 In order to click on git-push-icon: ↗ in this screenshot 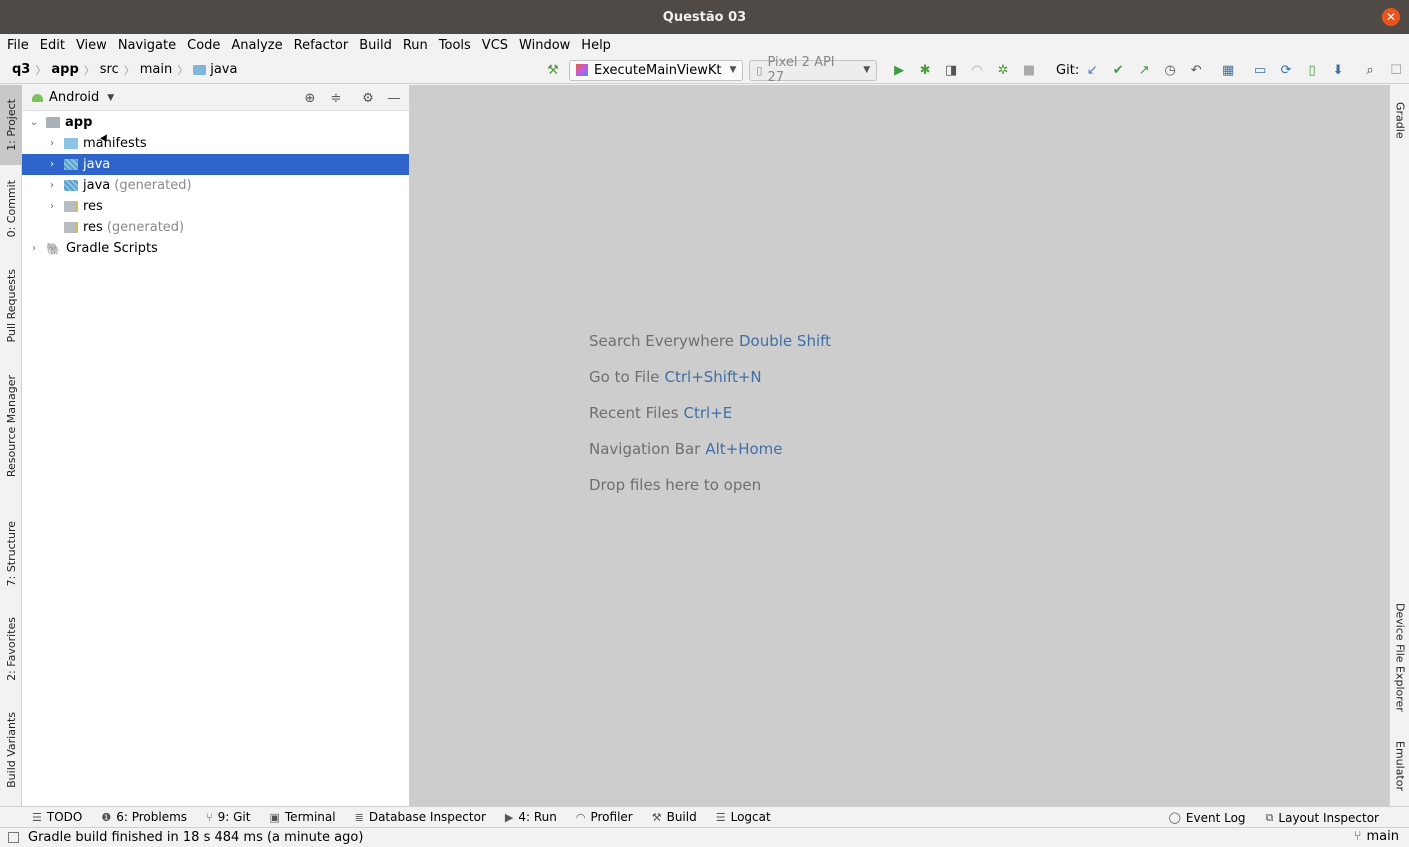, I will do `click(1144, 70)`.